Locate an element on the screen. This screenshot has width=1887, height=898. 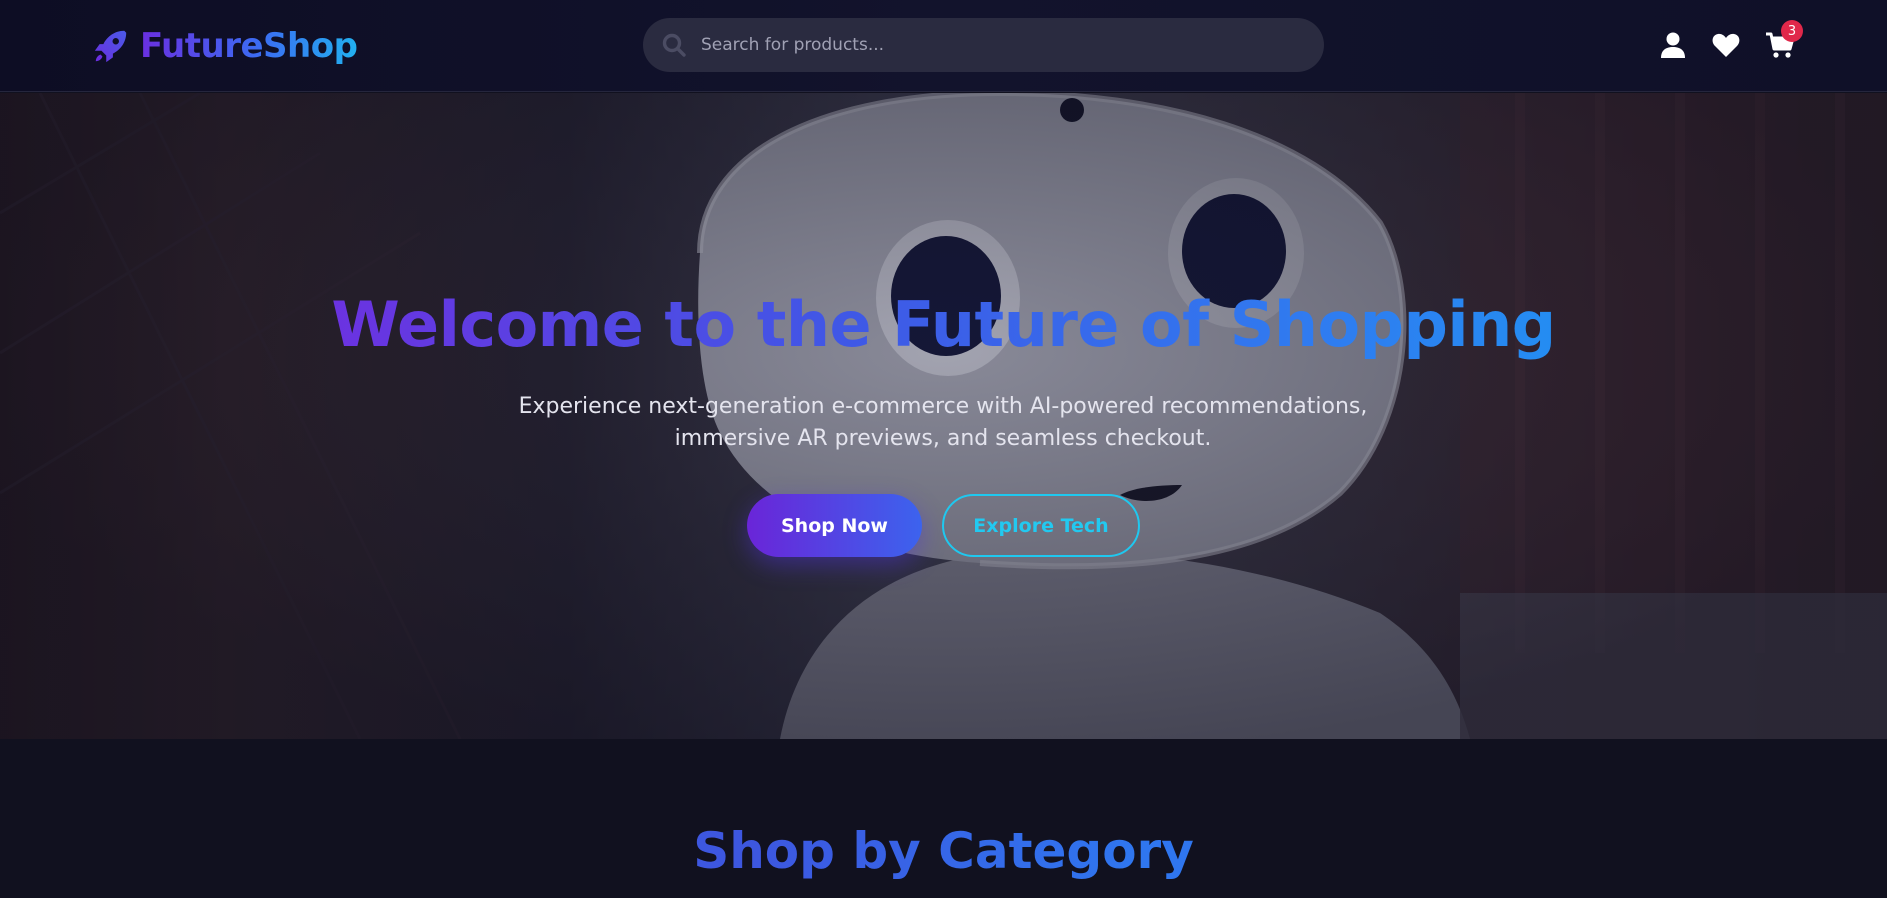
logo-text: FutureShop is located at coordinates (249, 46).